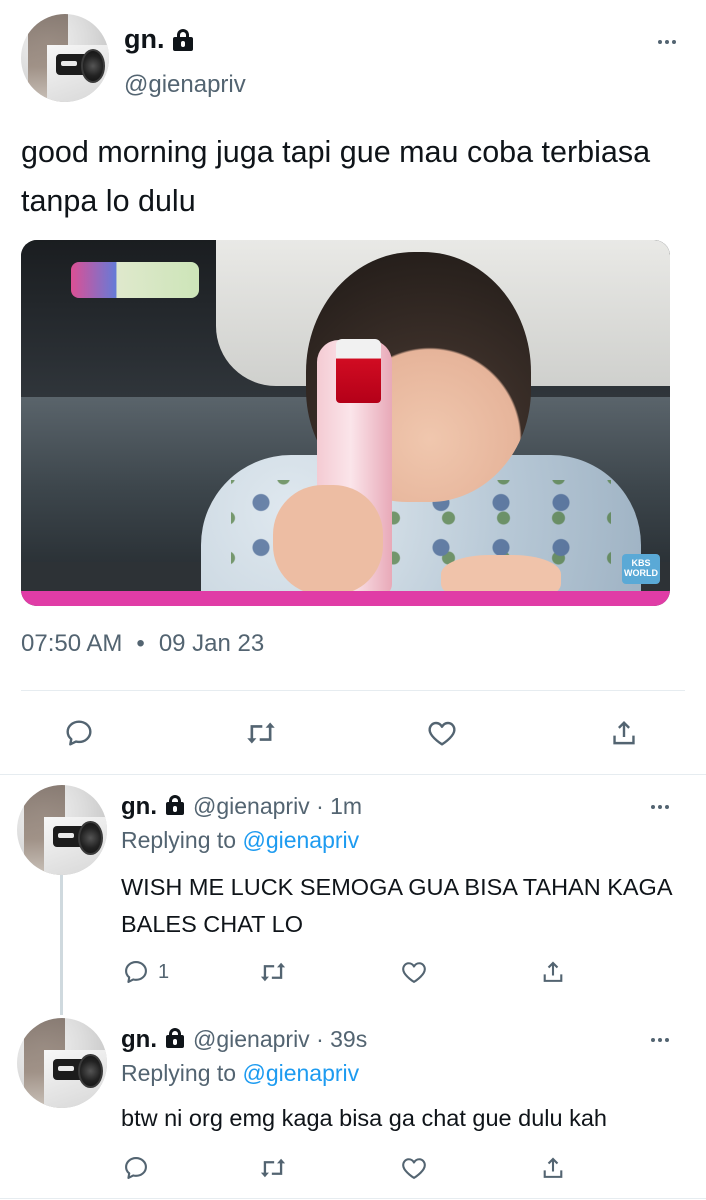  I want to click on broadcaster-watermark: KBS WORLD, so click(641, 569).